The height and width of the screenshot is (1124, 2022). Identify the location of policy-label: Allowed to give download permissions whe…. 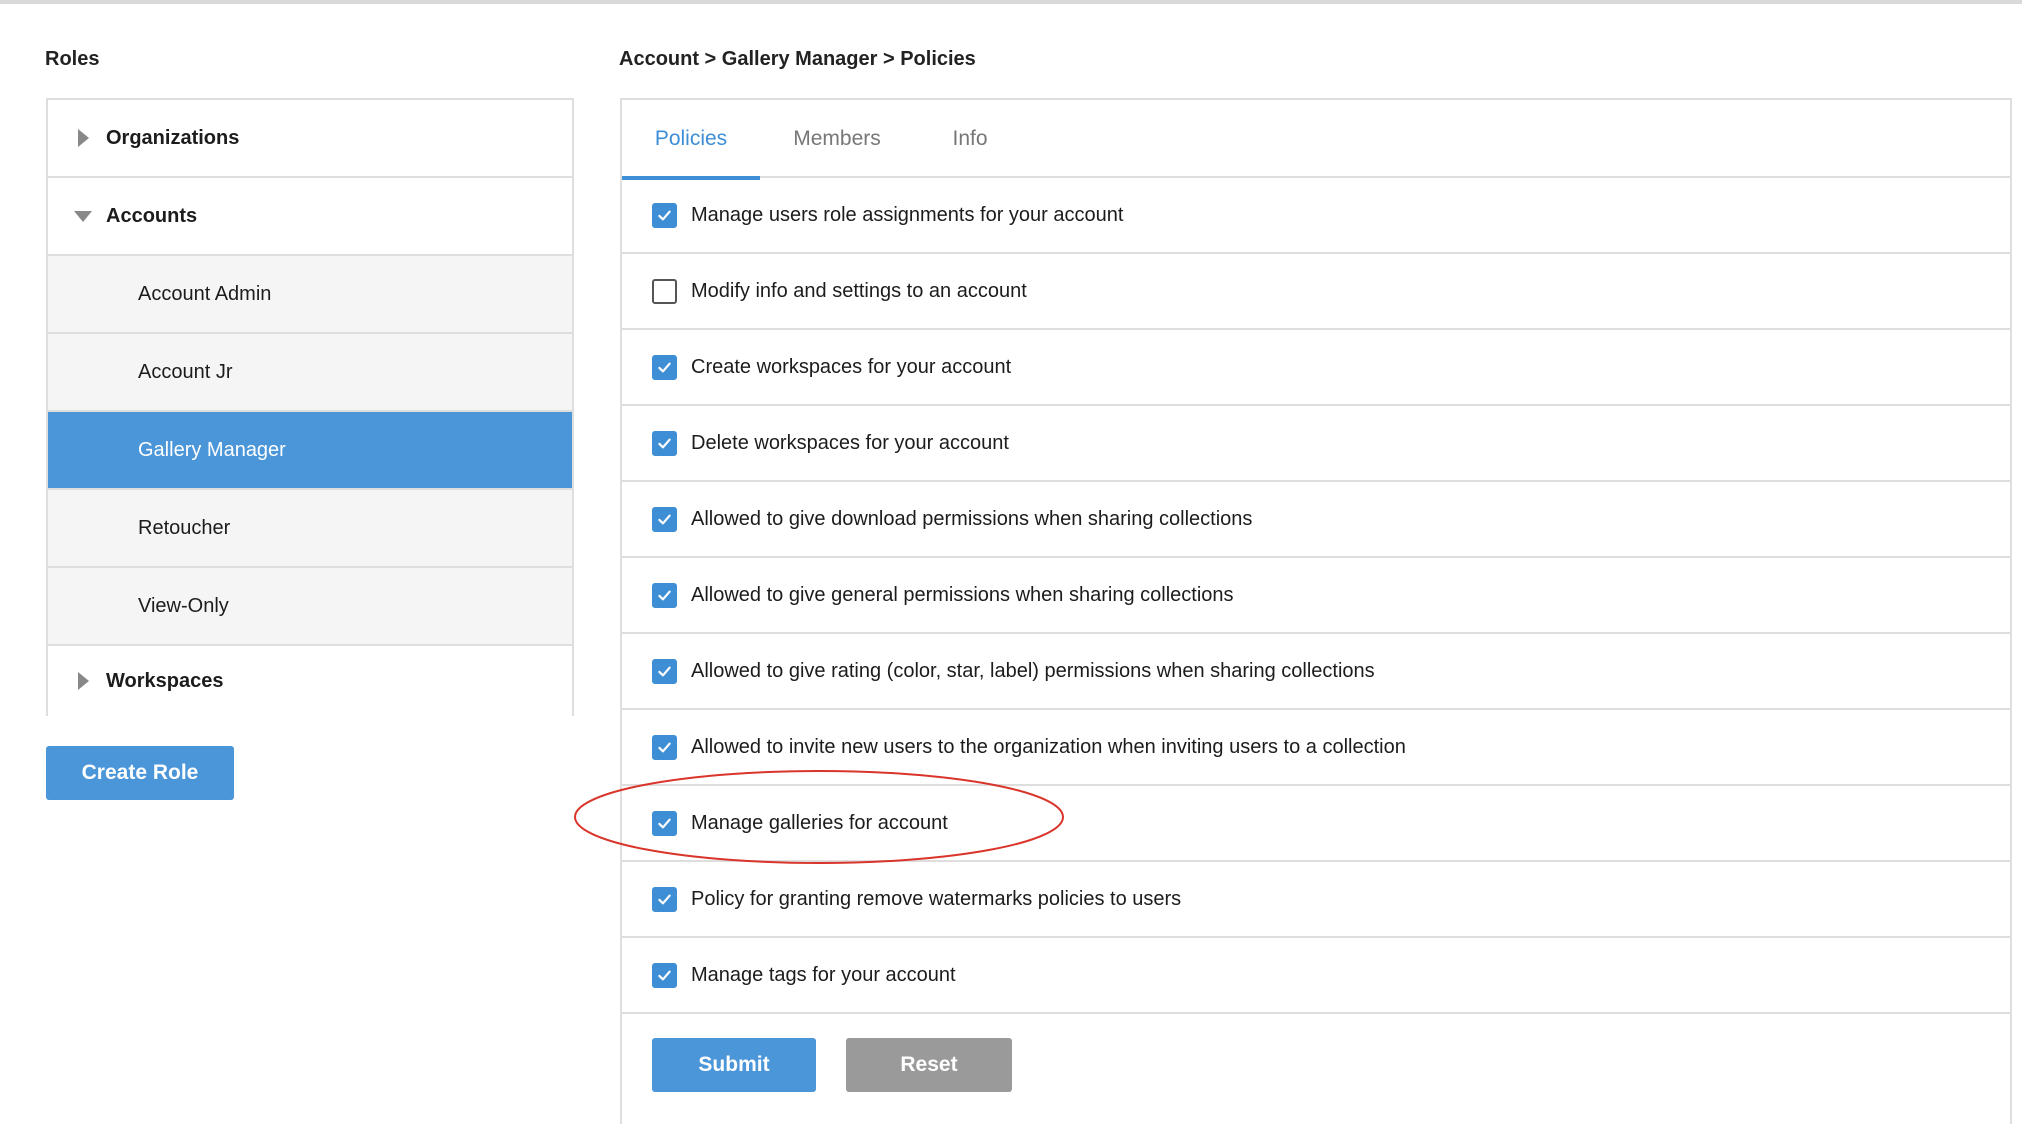
(972, 518).